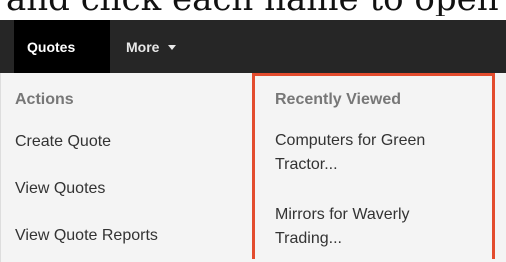 The image size is (506, 262). What do you see at coordinates (86, 236) in the screenshot?
I see `view-quote-reports-link: View Quote Reports` at bounding box center [86, 236].